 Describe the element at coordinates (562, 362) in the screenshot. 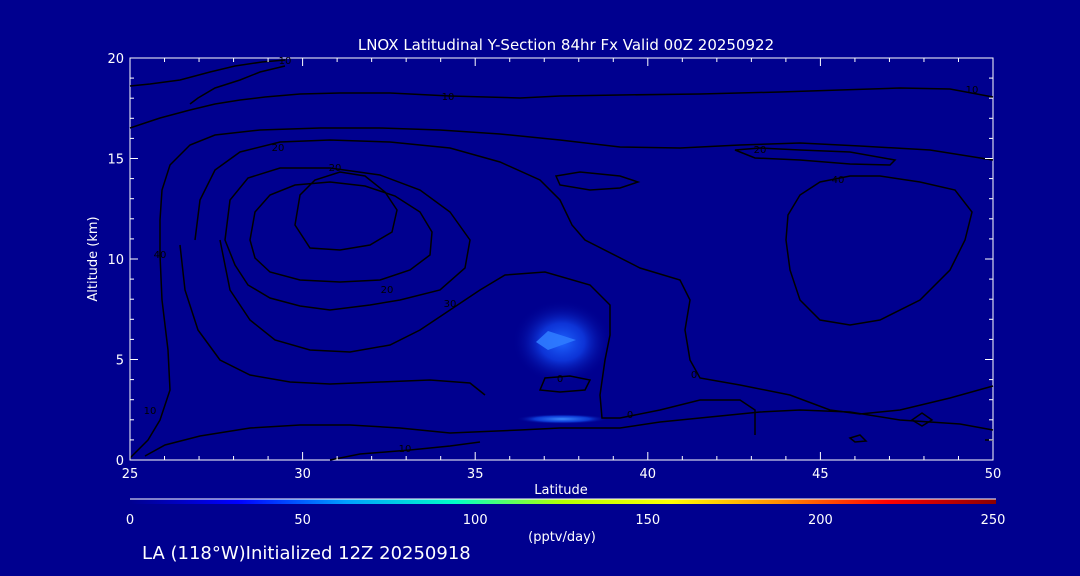

I see `shaded-features` at that location.